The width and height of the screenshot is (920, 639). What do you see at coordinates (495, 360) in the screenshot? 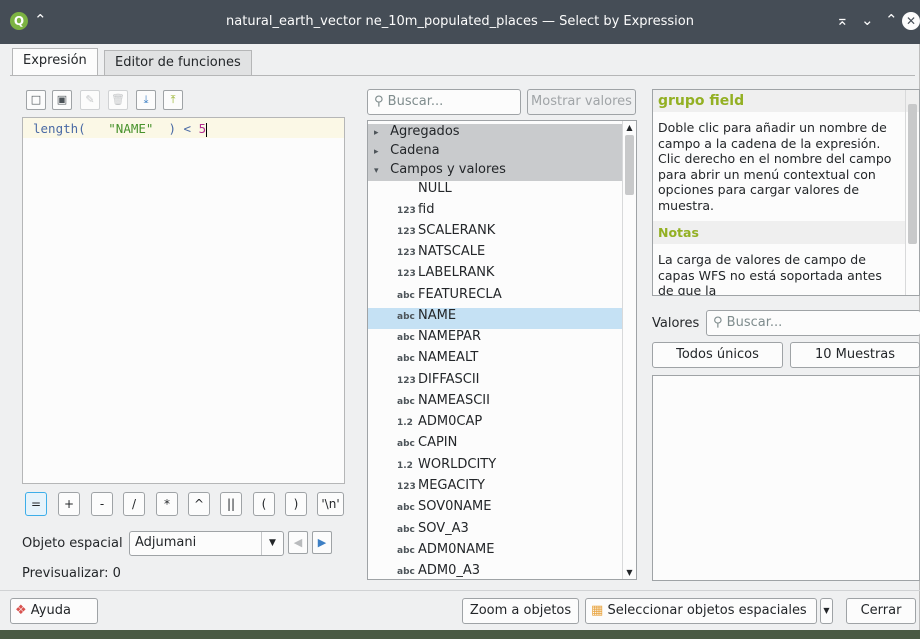
I see `field-row: abc NAMEALT` at bounding box center [495, 360].